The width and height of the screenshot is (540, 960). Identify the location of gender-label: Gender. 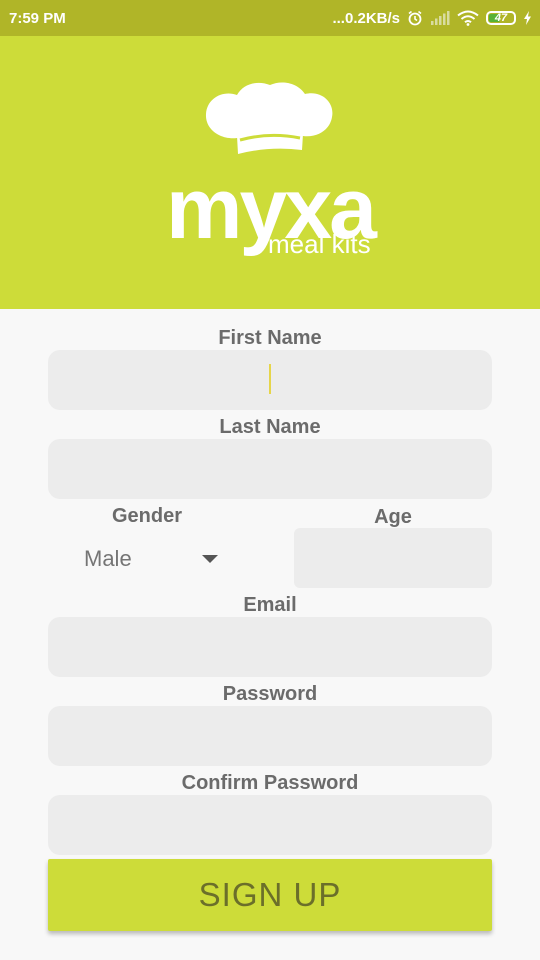
(147, 516).